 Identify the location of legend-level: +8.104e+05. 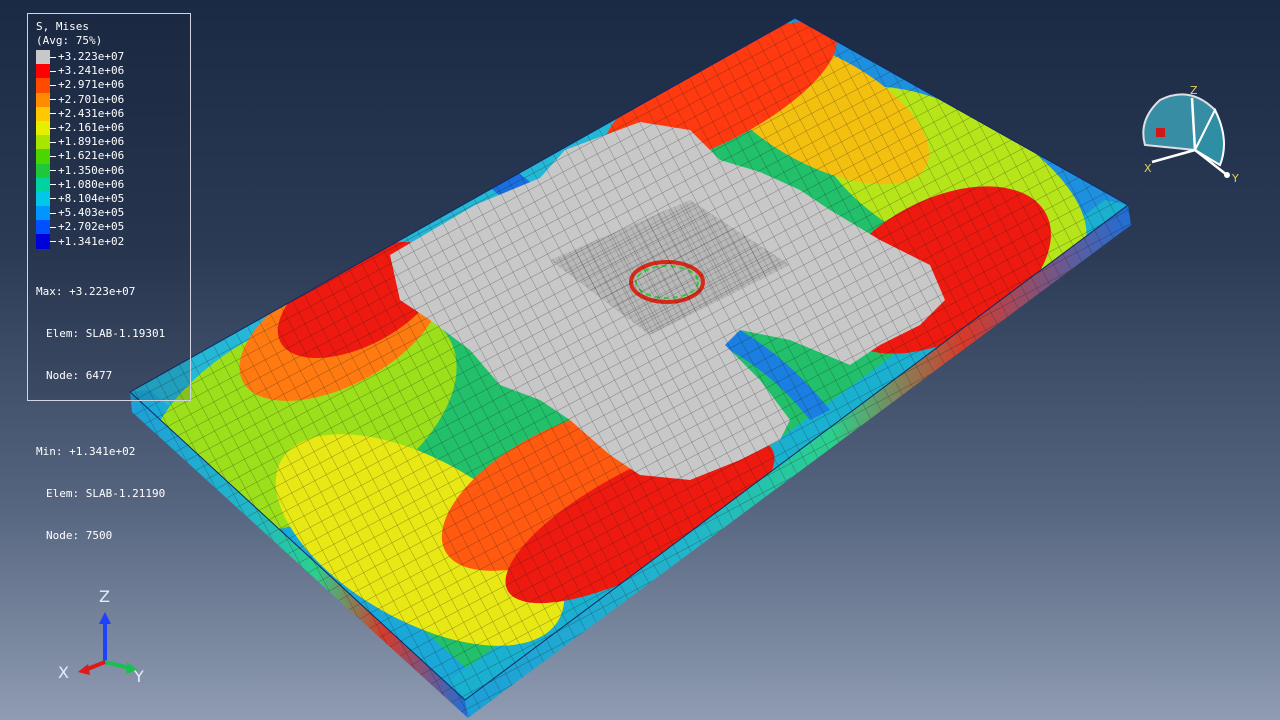
(109, 199).